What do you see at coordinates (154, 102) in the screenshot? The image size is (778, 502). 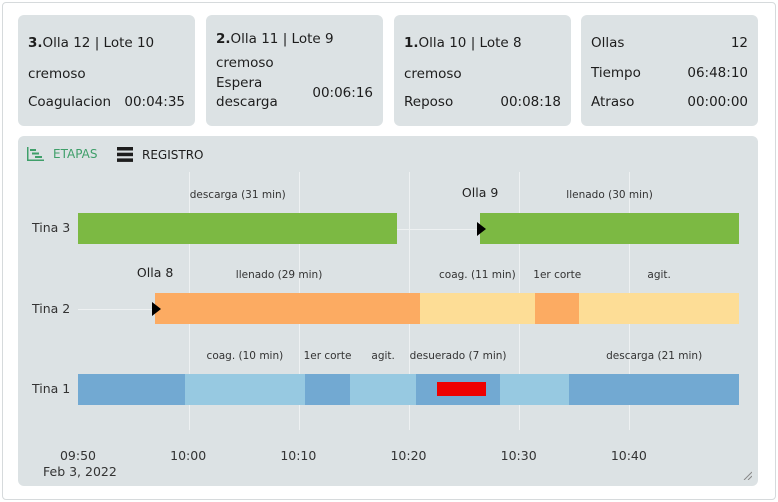 I see `olla-card-time: 00:04:35` at bounding box center [154, 102].